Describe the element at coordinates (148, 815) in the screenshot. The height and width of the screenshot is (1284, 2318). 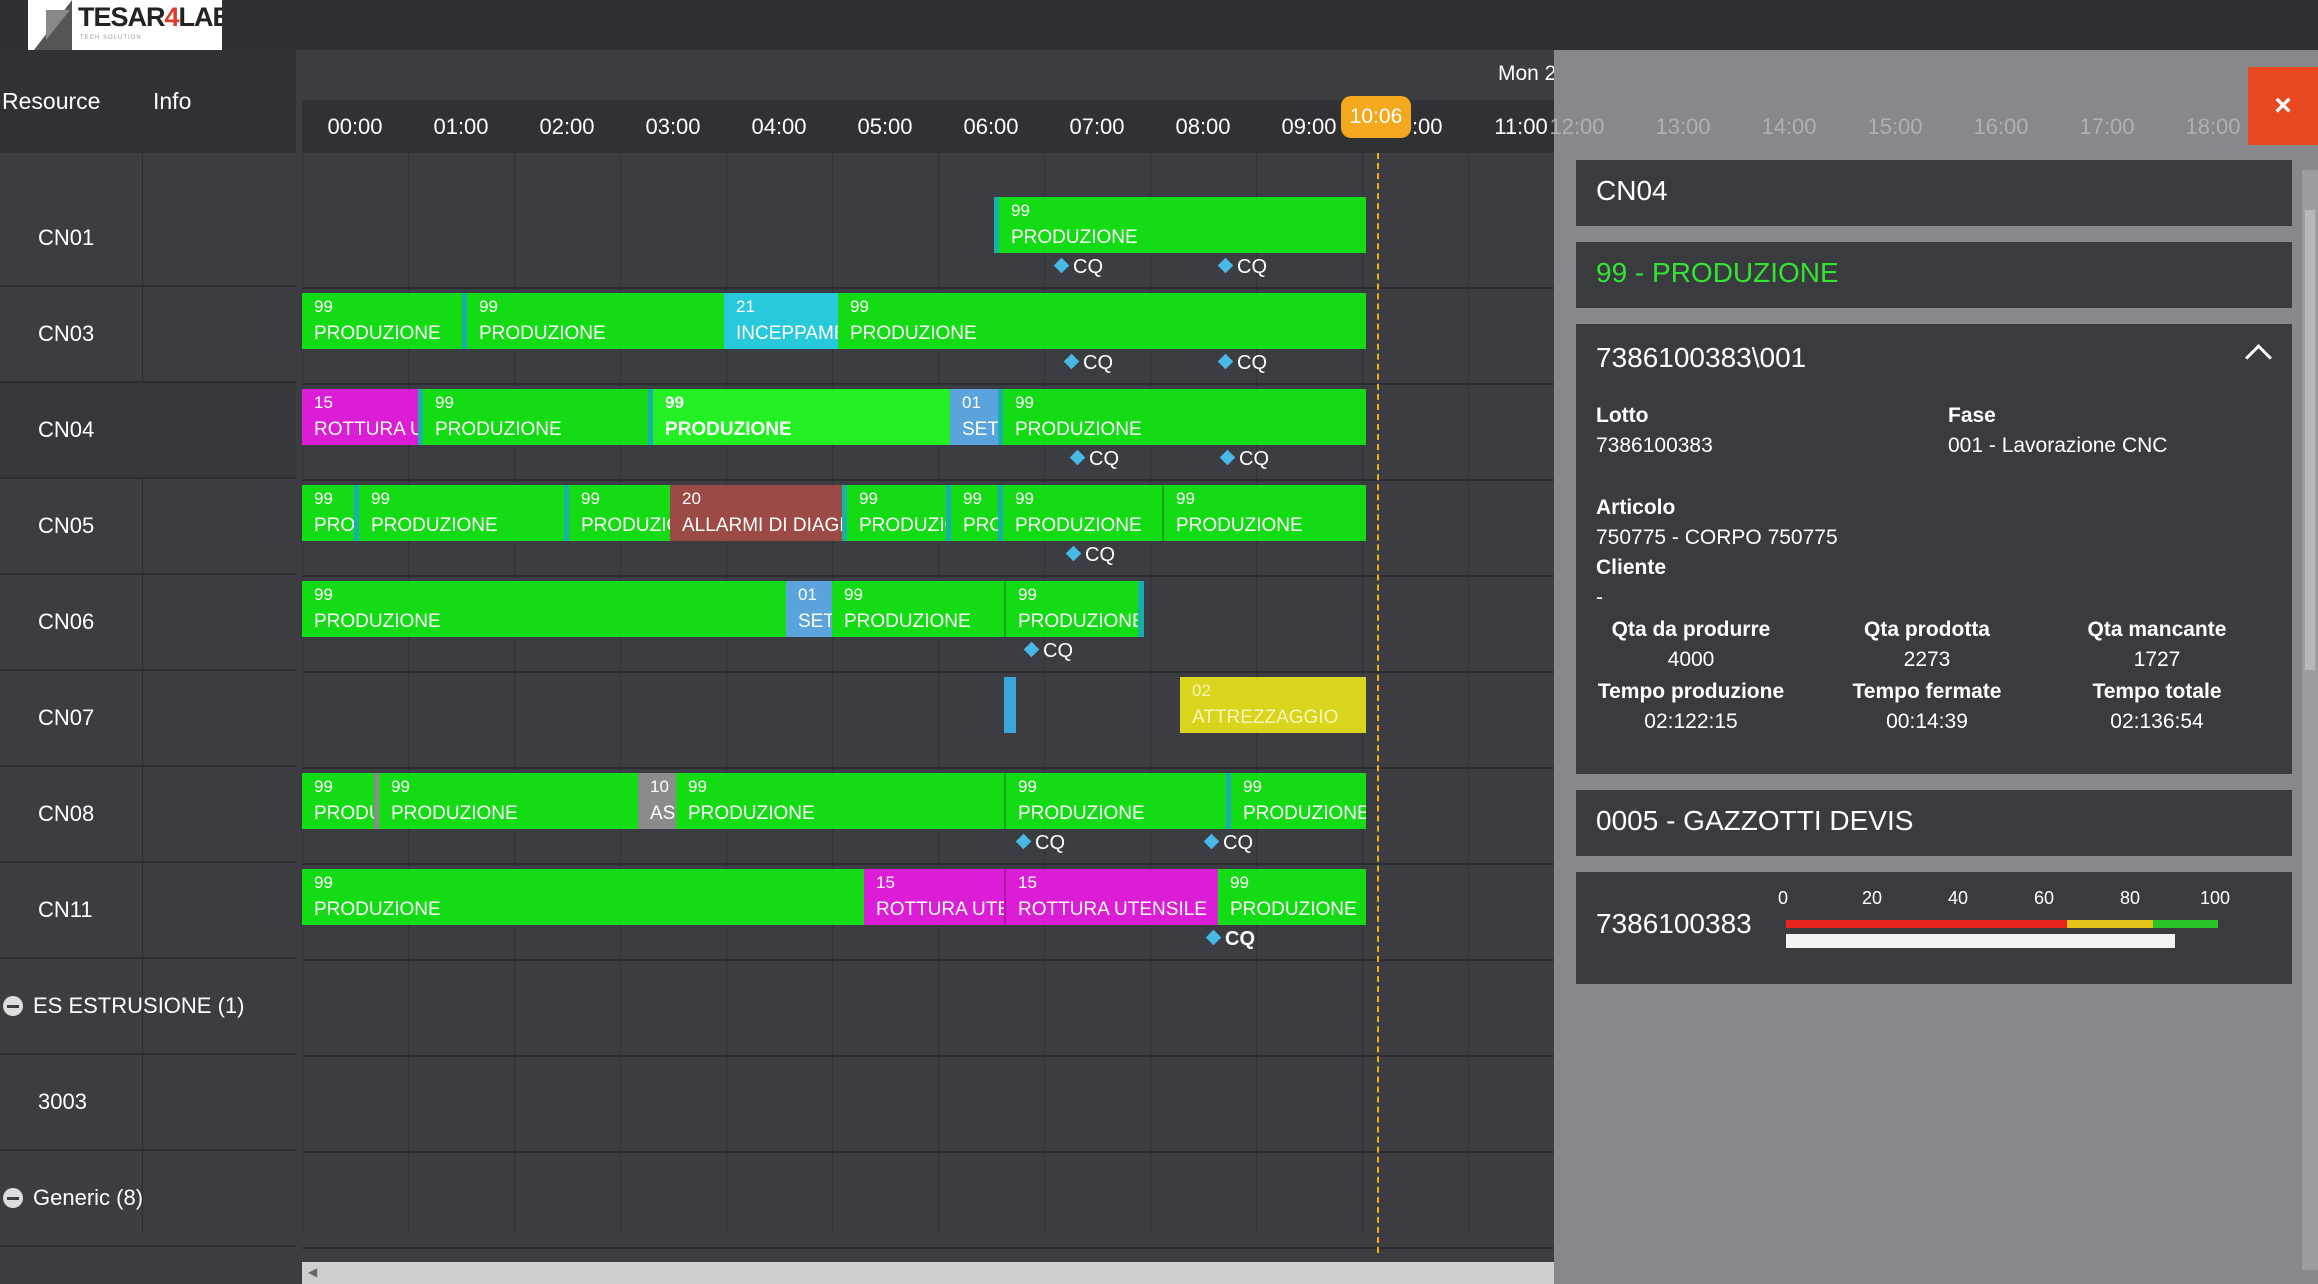
I see `resource-row-cn08: CN08` at that location.